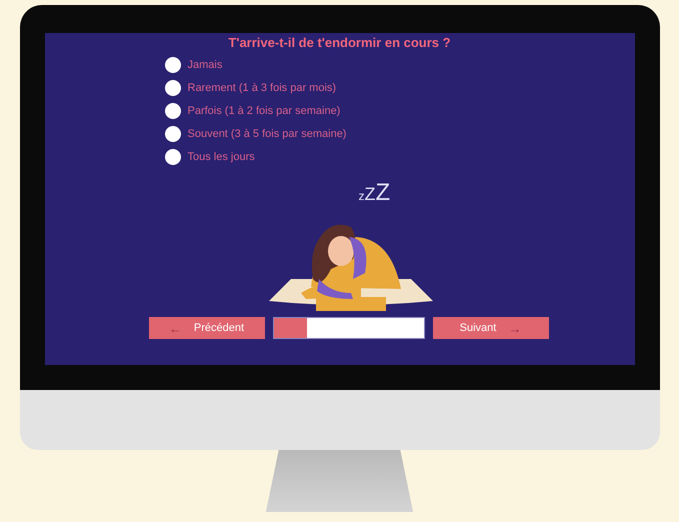 The image size is (679, 522). I want to click on next-button: Suivant →, so click(490, 328).